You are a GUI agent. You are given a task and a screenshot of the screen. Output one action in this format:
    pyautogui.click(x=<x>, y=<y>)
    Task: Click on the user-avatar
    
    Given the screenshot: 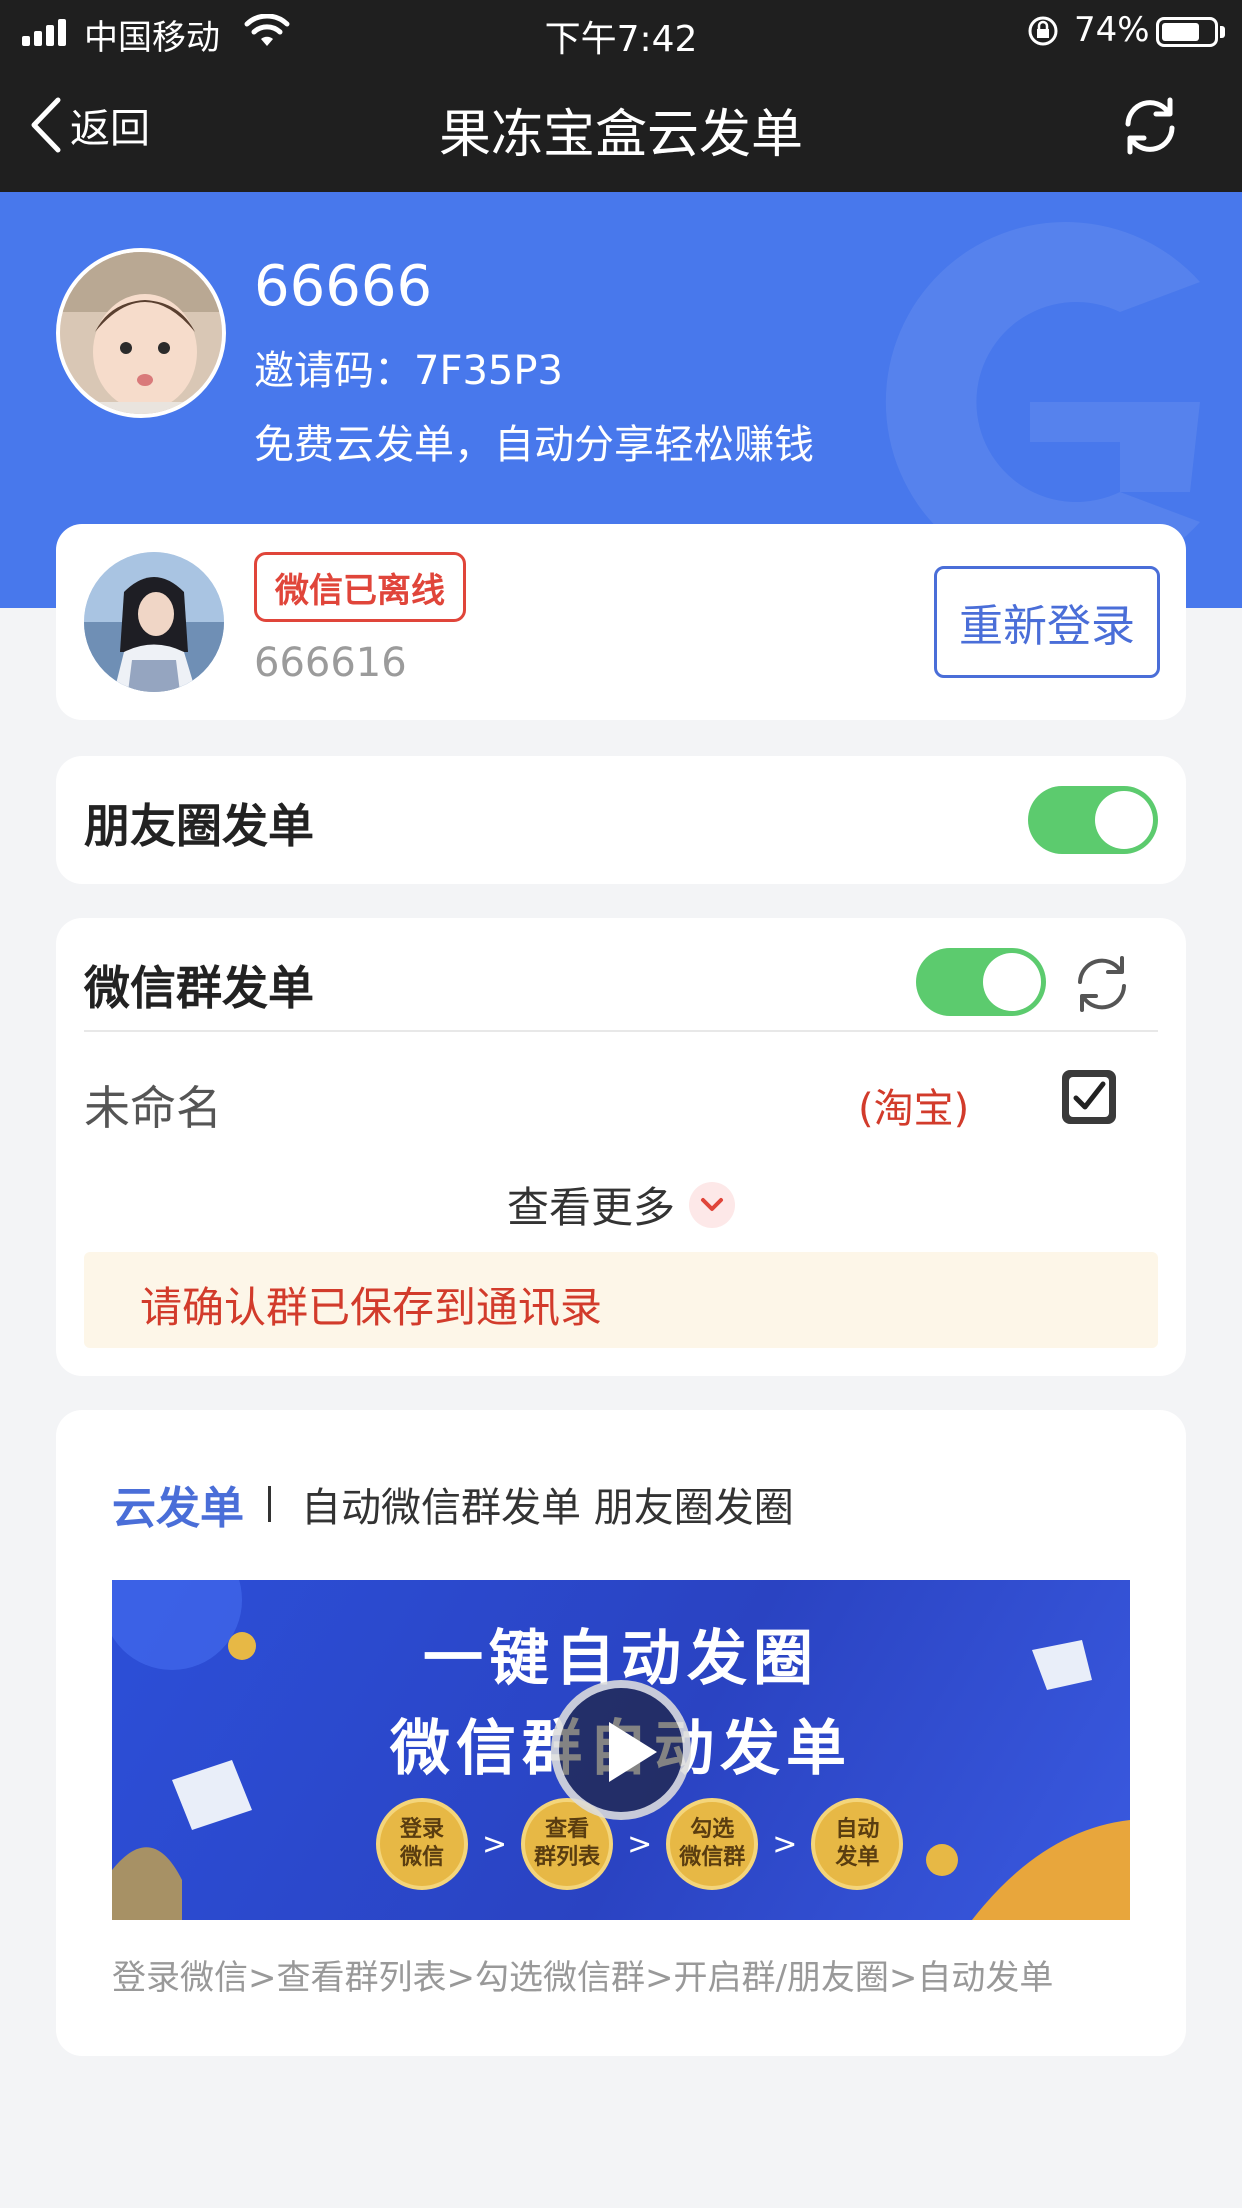 What is the action you would take?
    pyautogui.click(x=141, y=333)
    